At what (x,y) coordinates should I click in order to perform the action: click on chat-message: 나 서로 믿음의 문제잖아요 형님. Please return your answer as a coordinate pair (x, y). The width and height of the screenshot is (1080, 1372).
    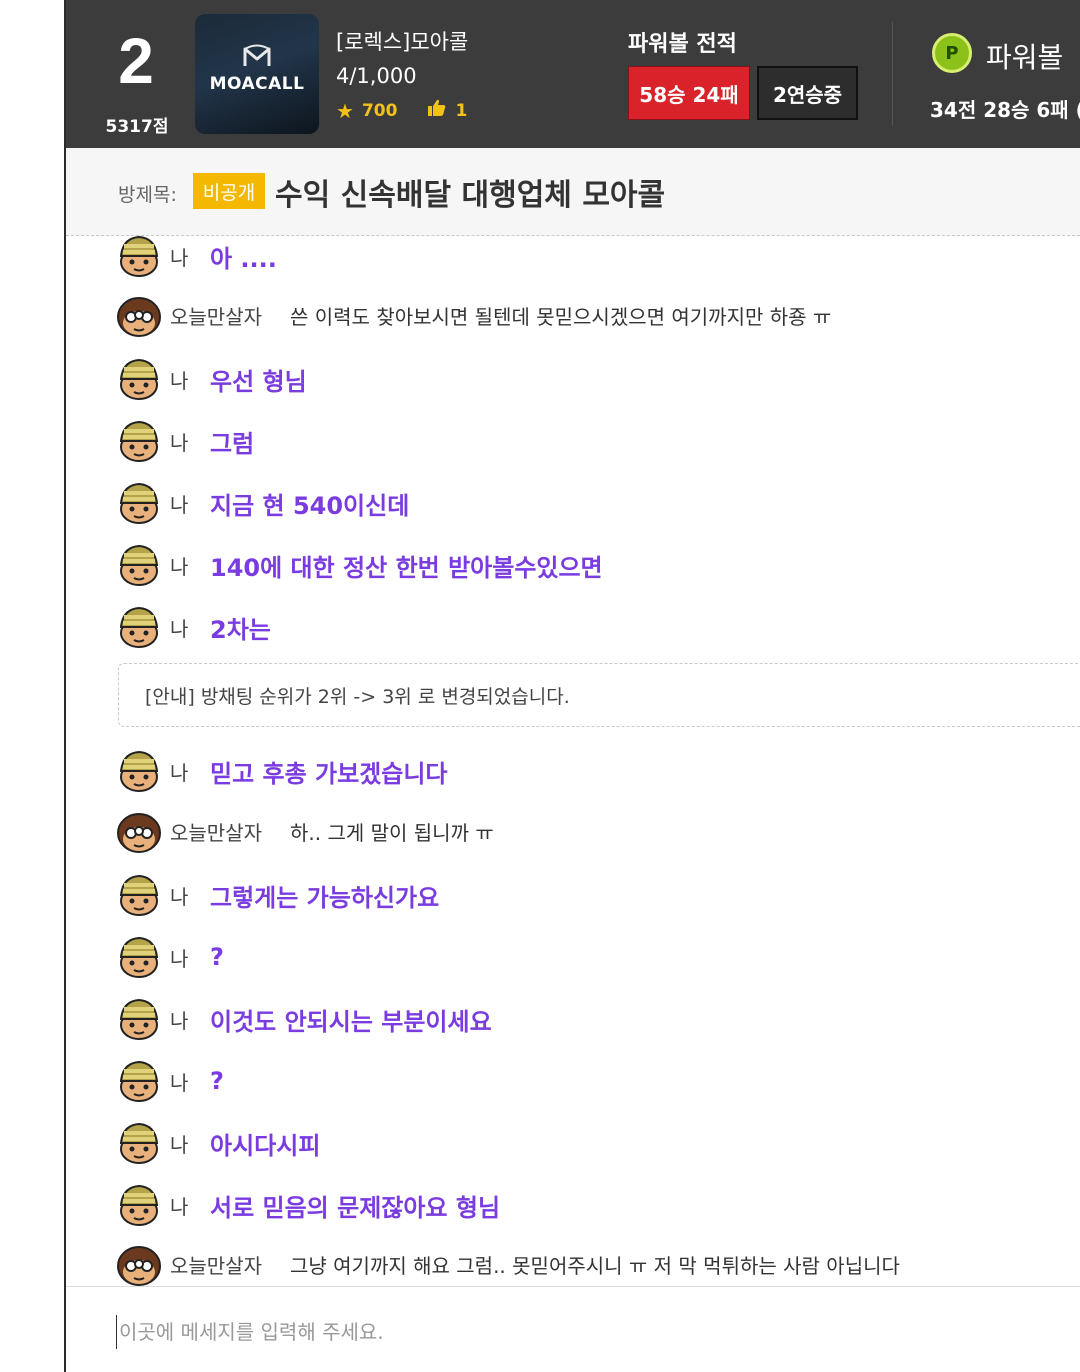
    Looking at the image, I should click on (596, 1205).